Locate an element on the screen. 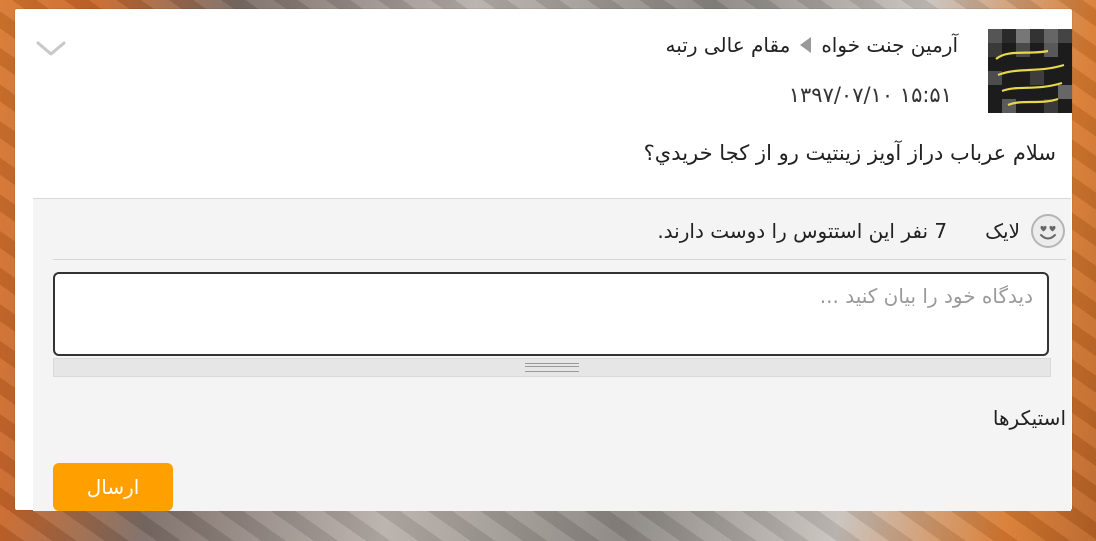  post-timestamp: ۱۳۹۷/۰۷/۱۰ ۱۵:۵۱ is located at coordinates (870, 95).